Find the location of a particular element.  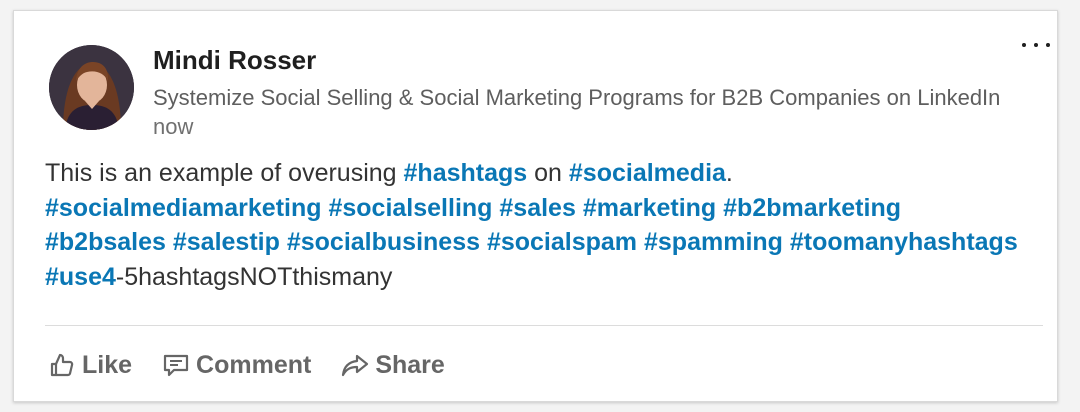

divider is located at coordinates (544, 325).